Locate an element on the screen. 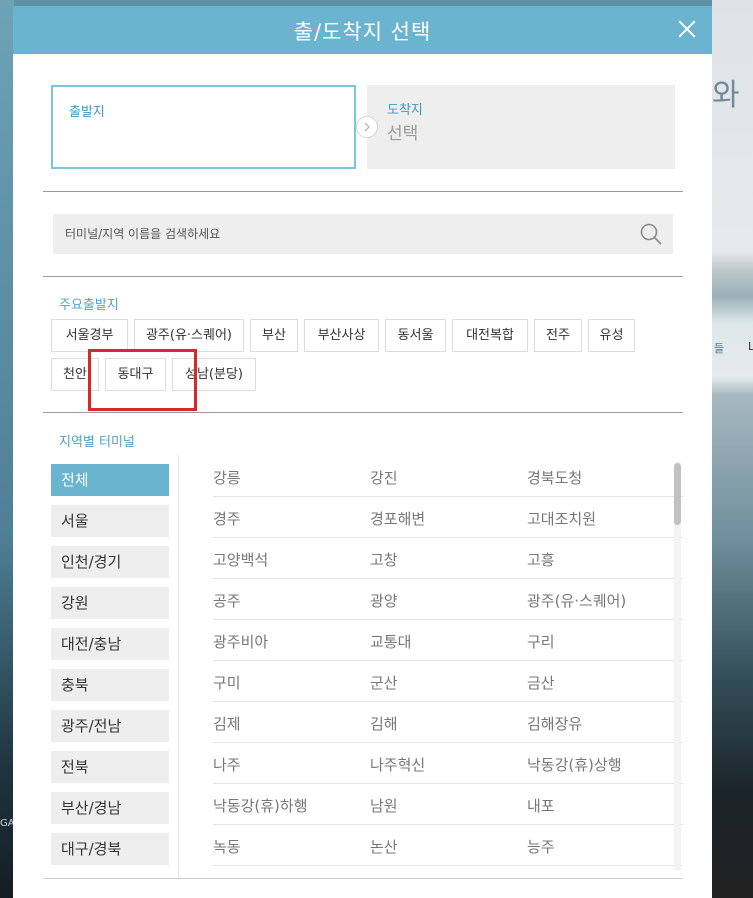  terminal-item: 낙동강(휴)상행 is located at coordinates (574, 764).